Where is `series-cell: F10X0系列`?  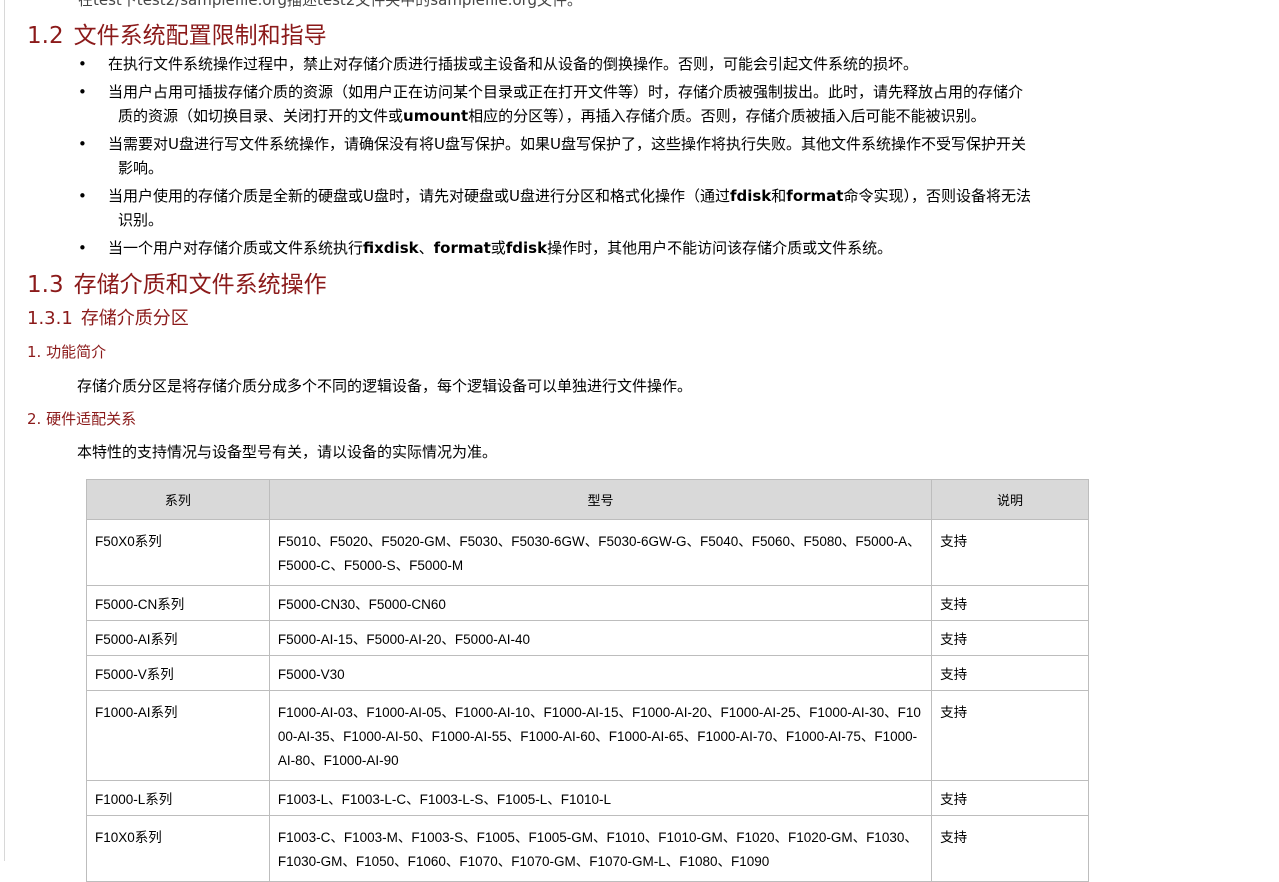 series-cell: F10X0系列 is located at coordinates (178, 848).